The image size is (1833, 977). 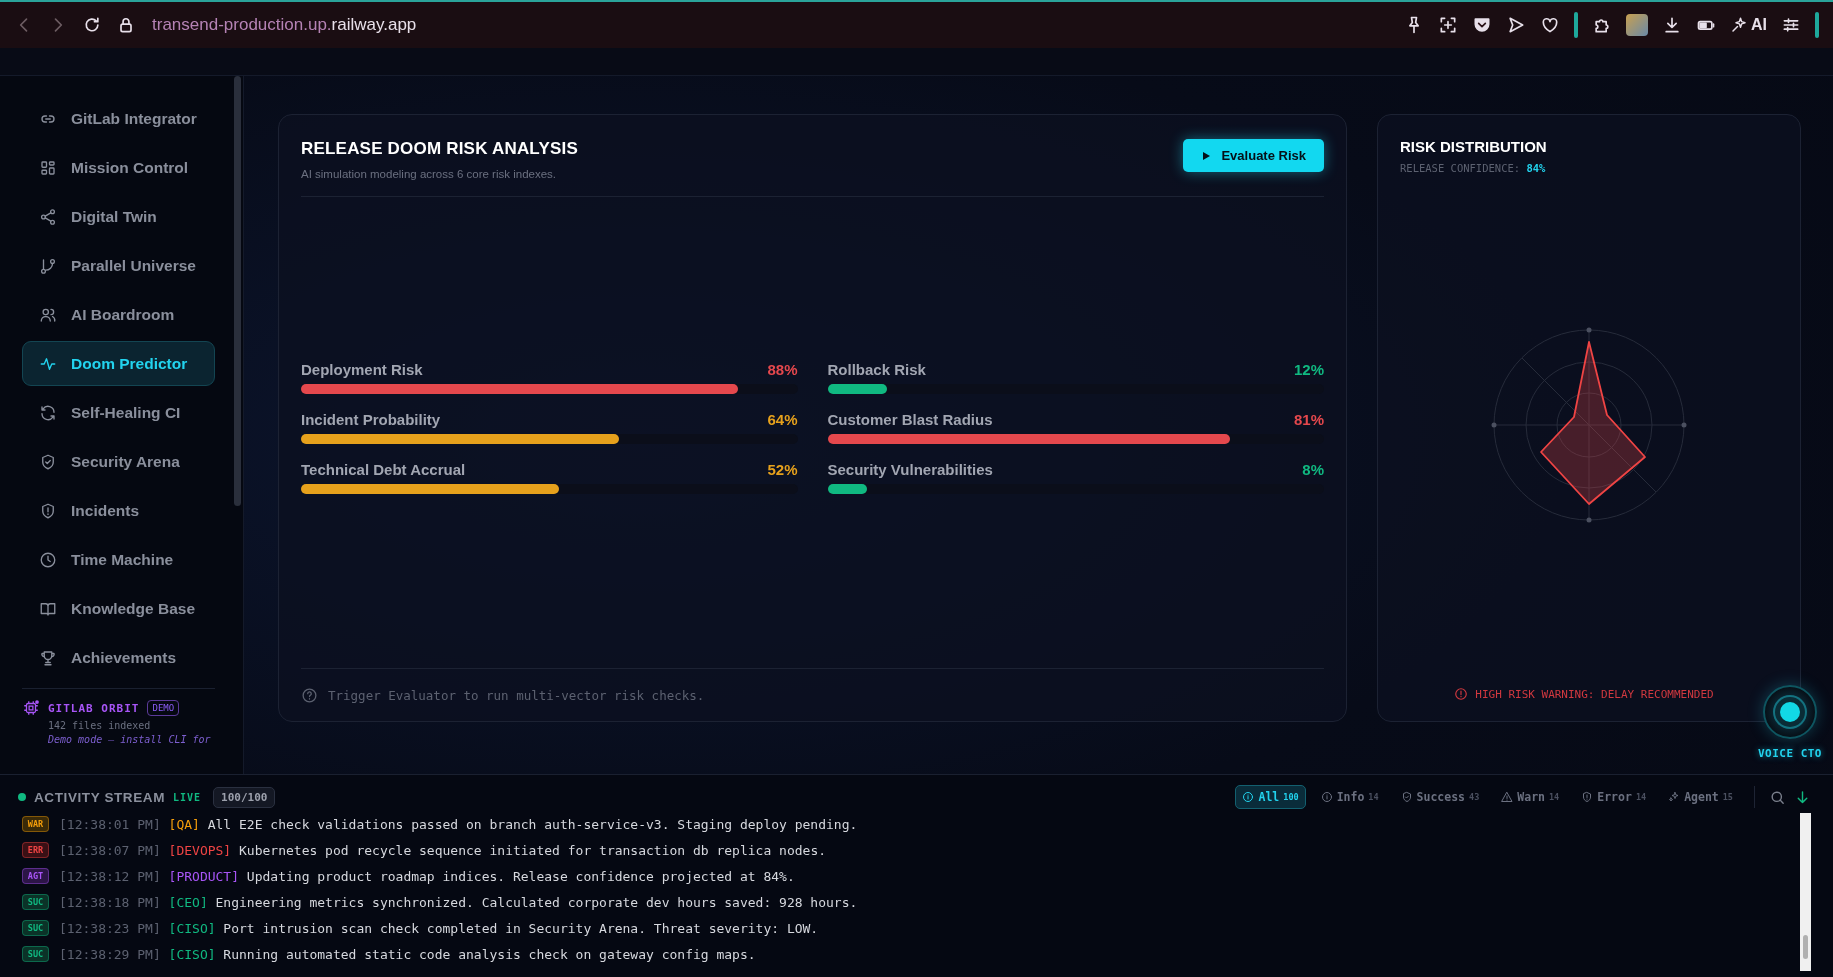 I want to click on nav-item: Self-Healing CI, so click(x=118, y=412).